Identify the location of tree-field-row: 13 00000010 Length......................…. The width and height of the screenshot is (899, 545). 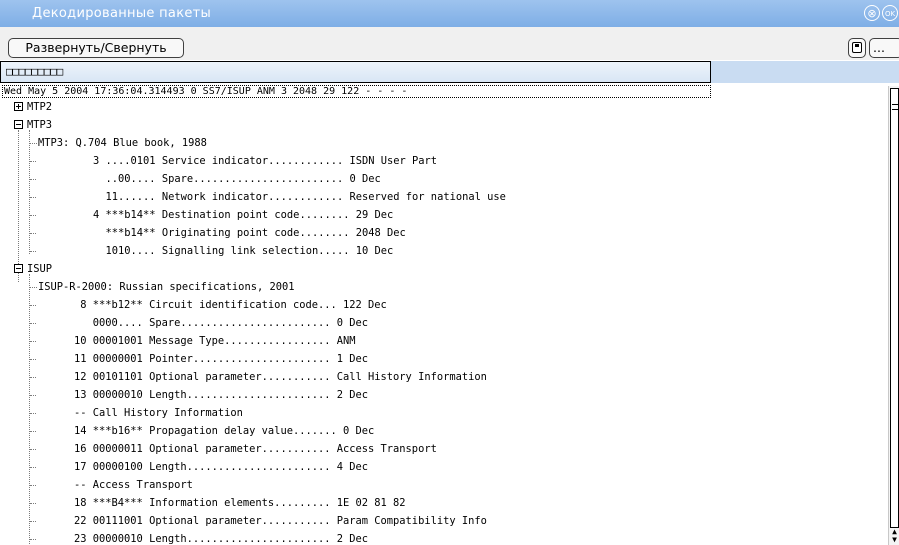
(440, 395).